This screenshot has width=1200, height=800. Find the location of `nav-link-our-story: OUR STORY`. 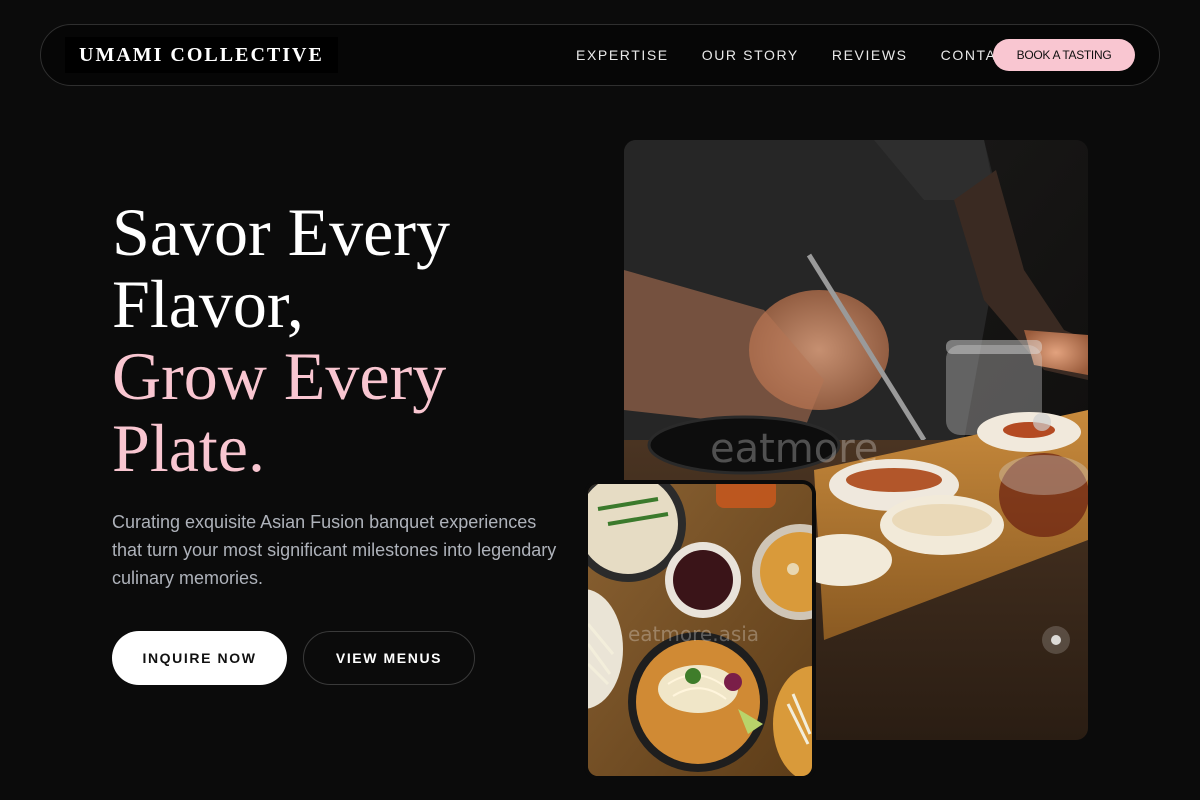

nav-link-our-story: OUR STORY is located at coordinates (750, 55).